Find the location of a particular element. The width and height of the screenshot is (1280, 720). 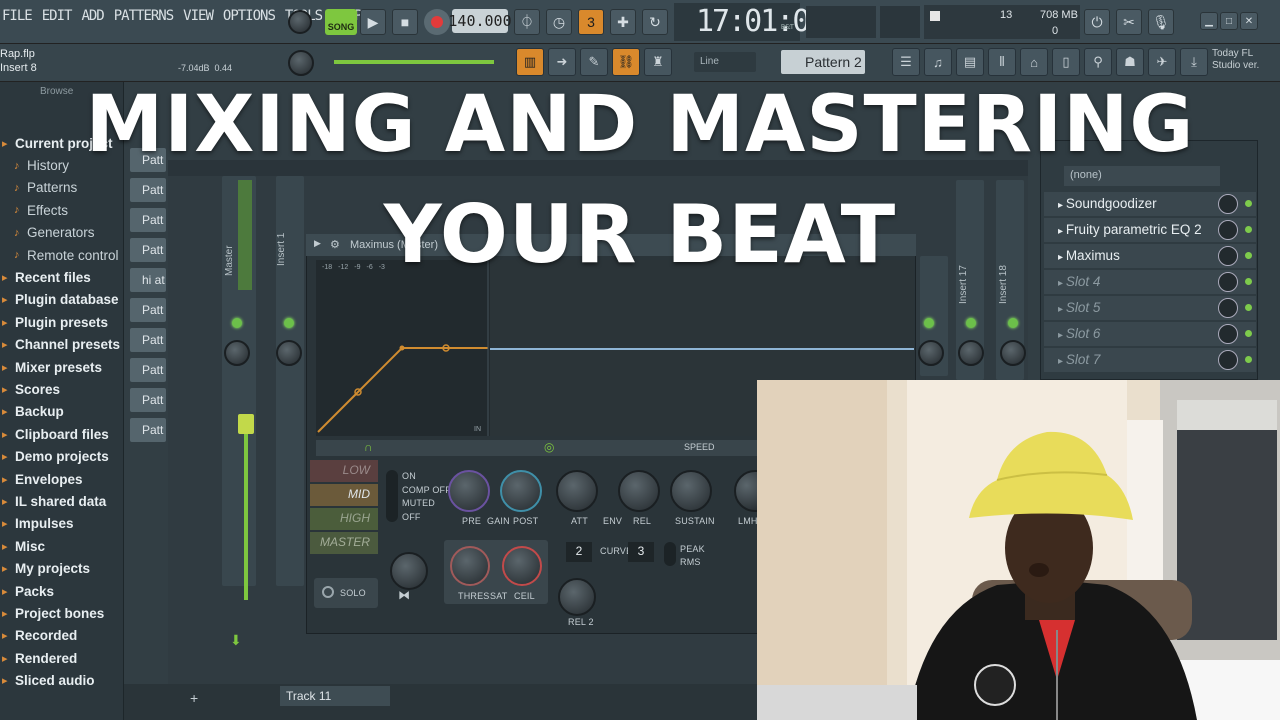

browser-button: ▯ is located at coordinates (1066, 62).